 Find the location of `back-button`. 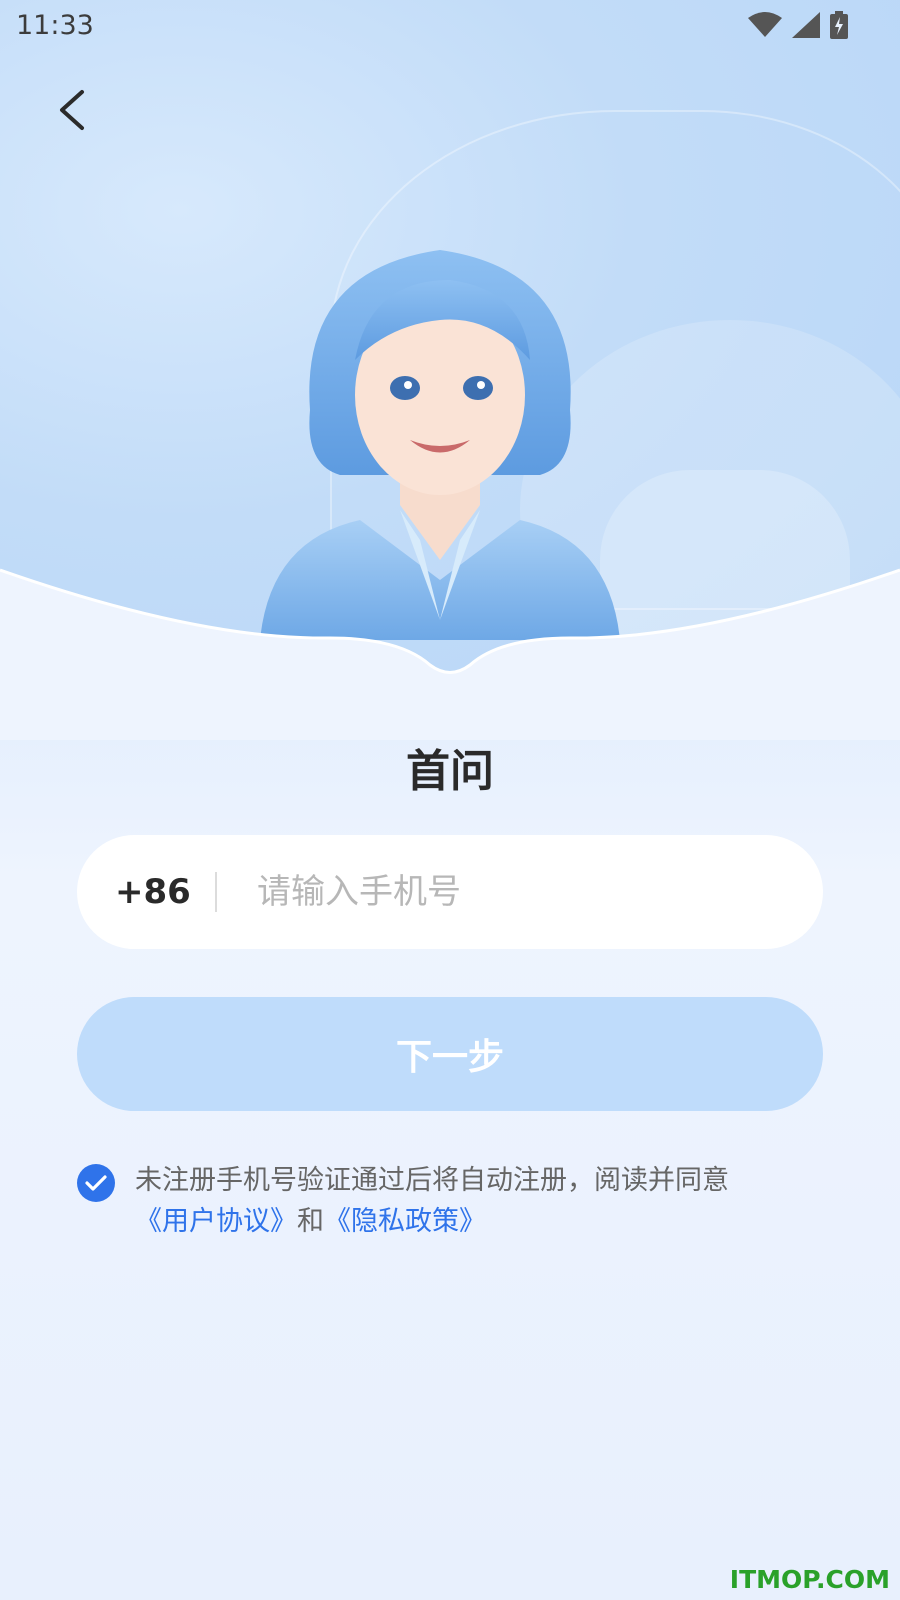

back-button is located at coordinates (72, 110).